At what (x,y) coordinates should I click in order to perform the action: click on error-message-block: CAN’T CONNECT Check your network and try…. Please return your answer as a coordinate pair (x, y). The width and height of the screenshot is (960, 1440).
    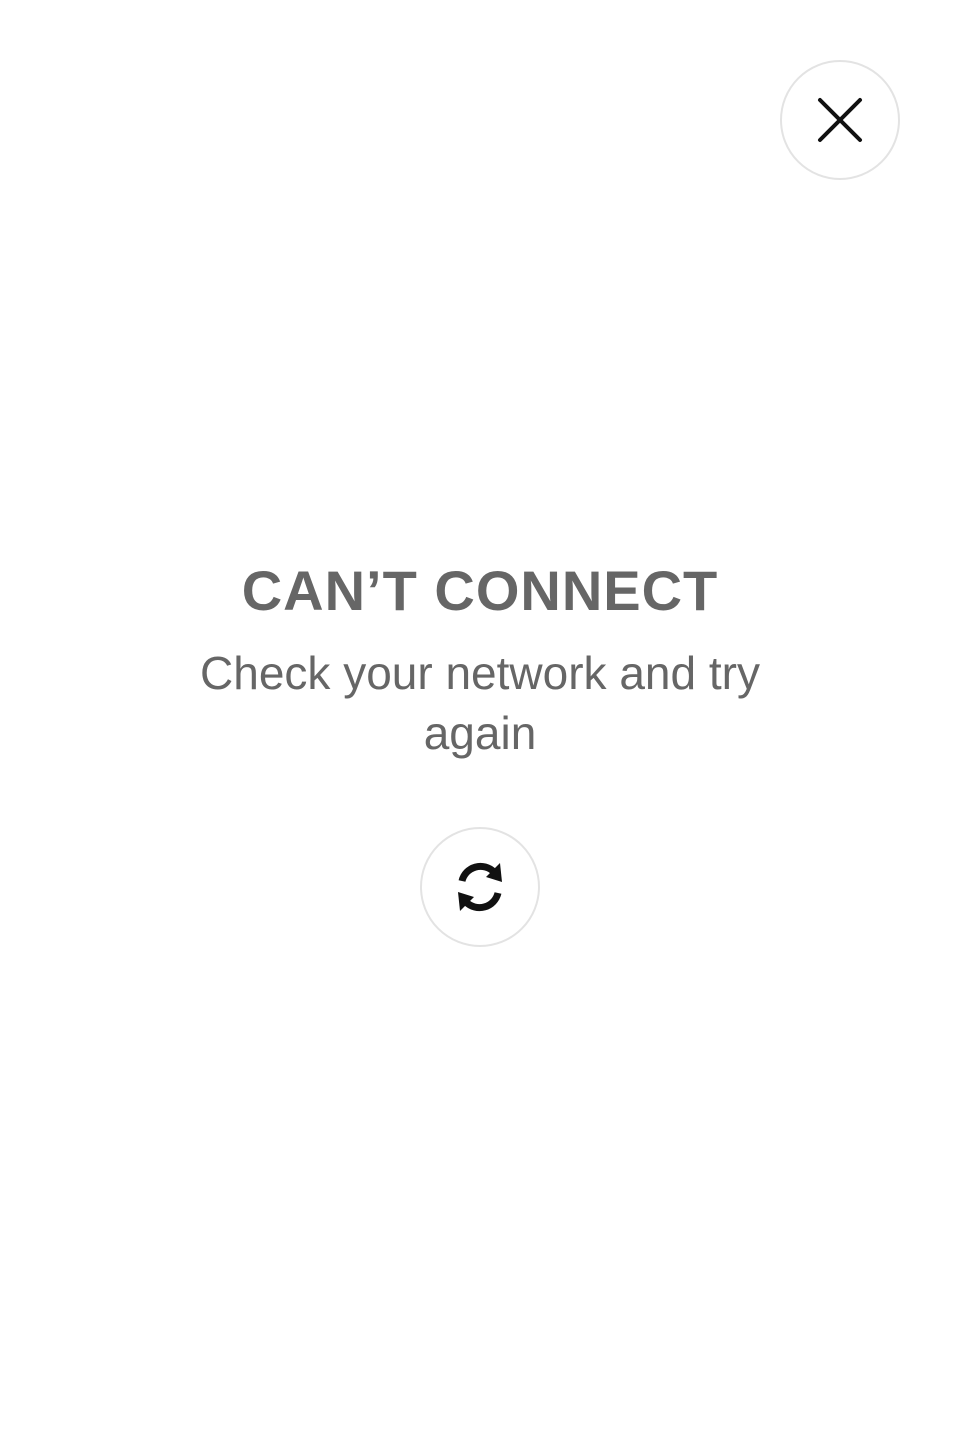
    Looking at the image, I should click on (480, 659).